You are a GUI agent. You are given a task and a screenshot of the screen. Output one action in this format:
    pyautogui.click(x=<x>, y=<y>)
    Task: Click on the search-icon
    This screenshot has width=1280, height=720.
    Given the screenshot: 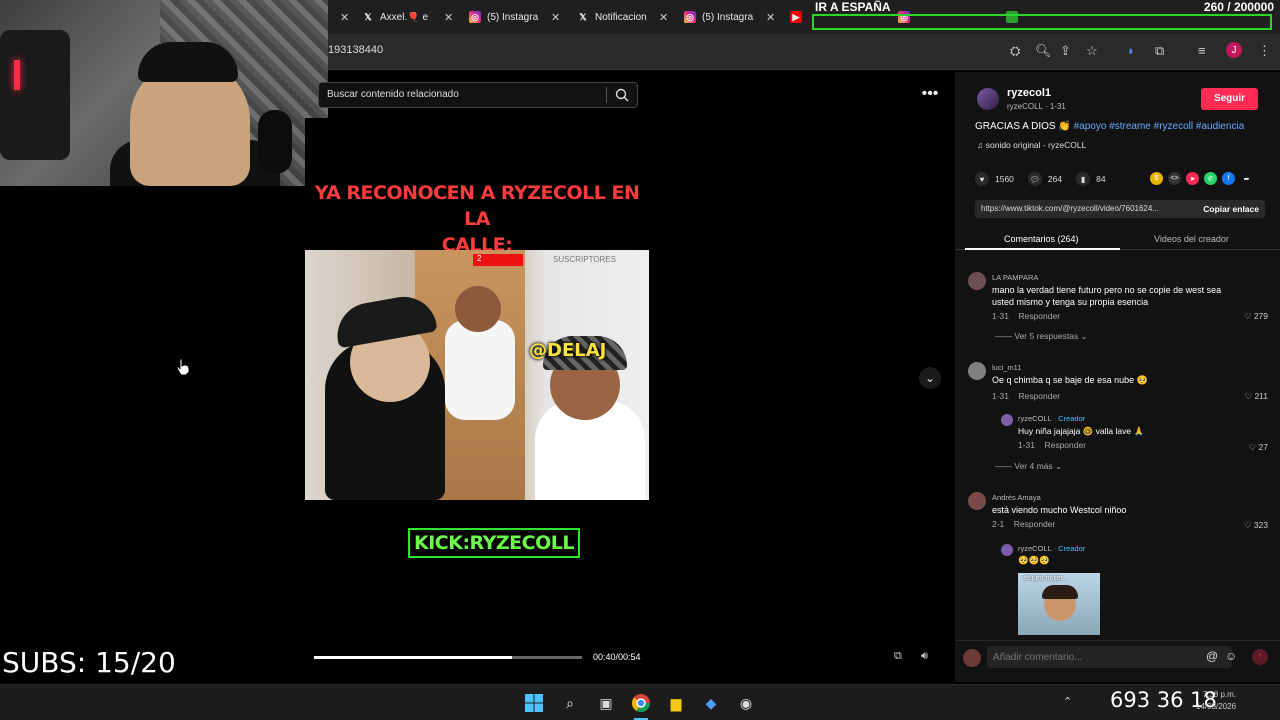 What is the action you would take?
    pyautogui.click(x=622, y=95)
    